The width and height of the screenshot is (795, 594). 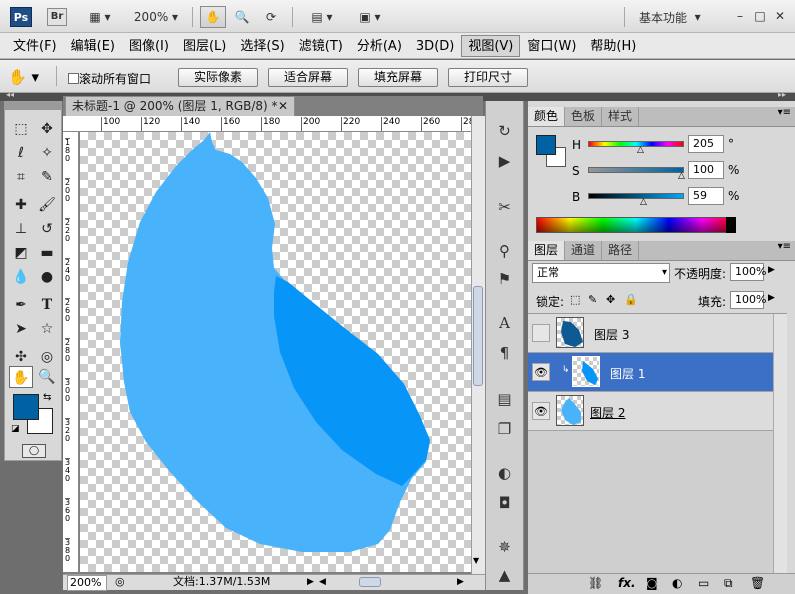 I want to click on rotate-view-icon: ⟳, so click(x=271, y=17).